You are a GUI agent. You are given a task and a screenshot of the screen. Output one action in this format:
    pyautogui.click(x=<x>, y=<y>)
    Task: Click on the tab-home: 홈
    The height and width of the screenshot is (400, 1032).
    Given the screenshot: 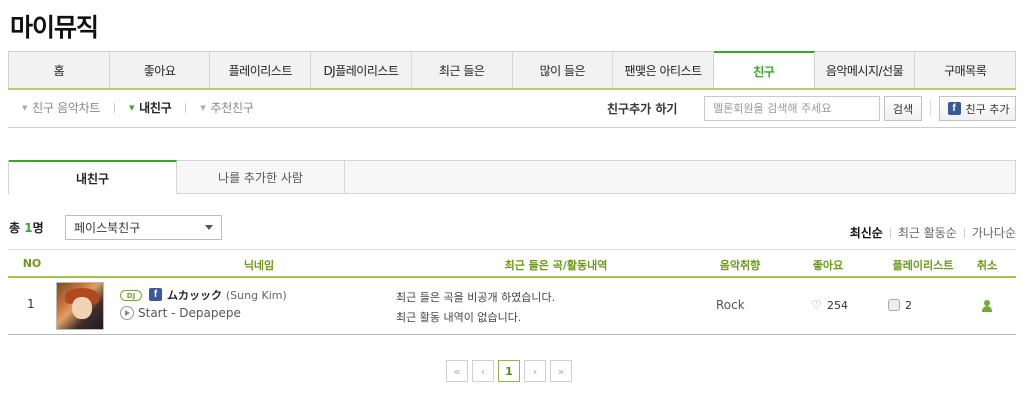 What is the action you would take?
    pyautogui.click(x=59, y=70)
    